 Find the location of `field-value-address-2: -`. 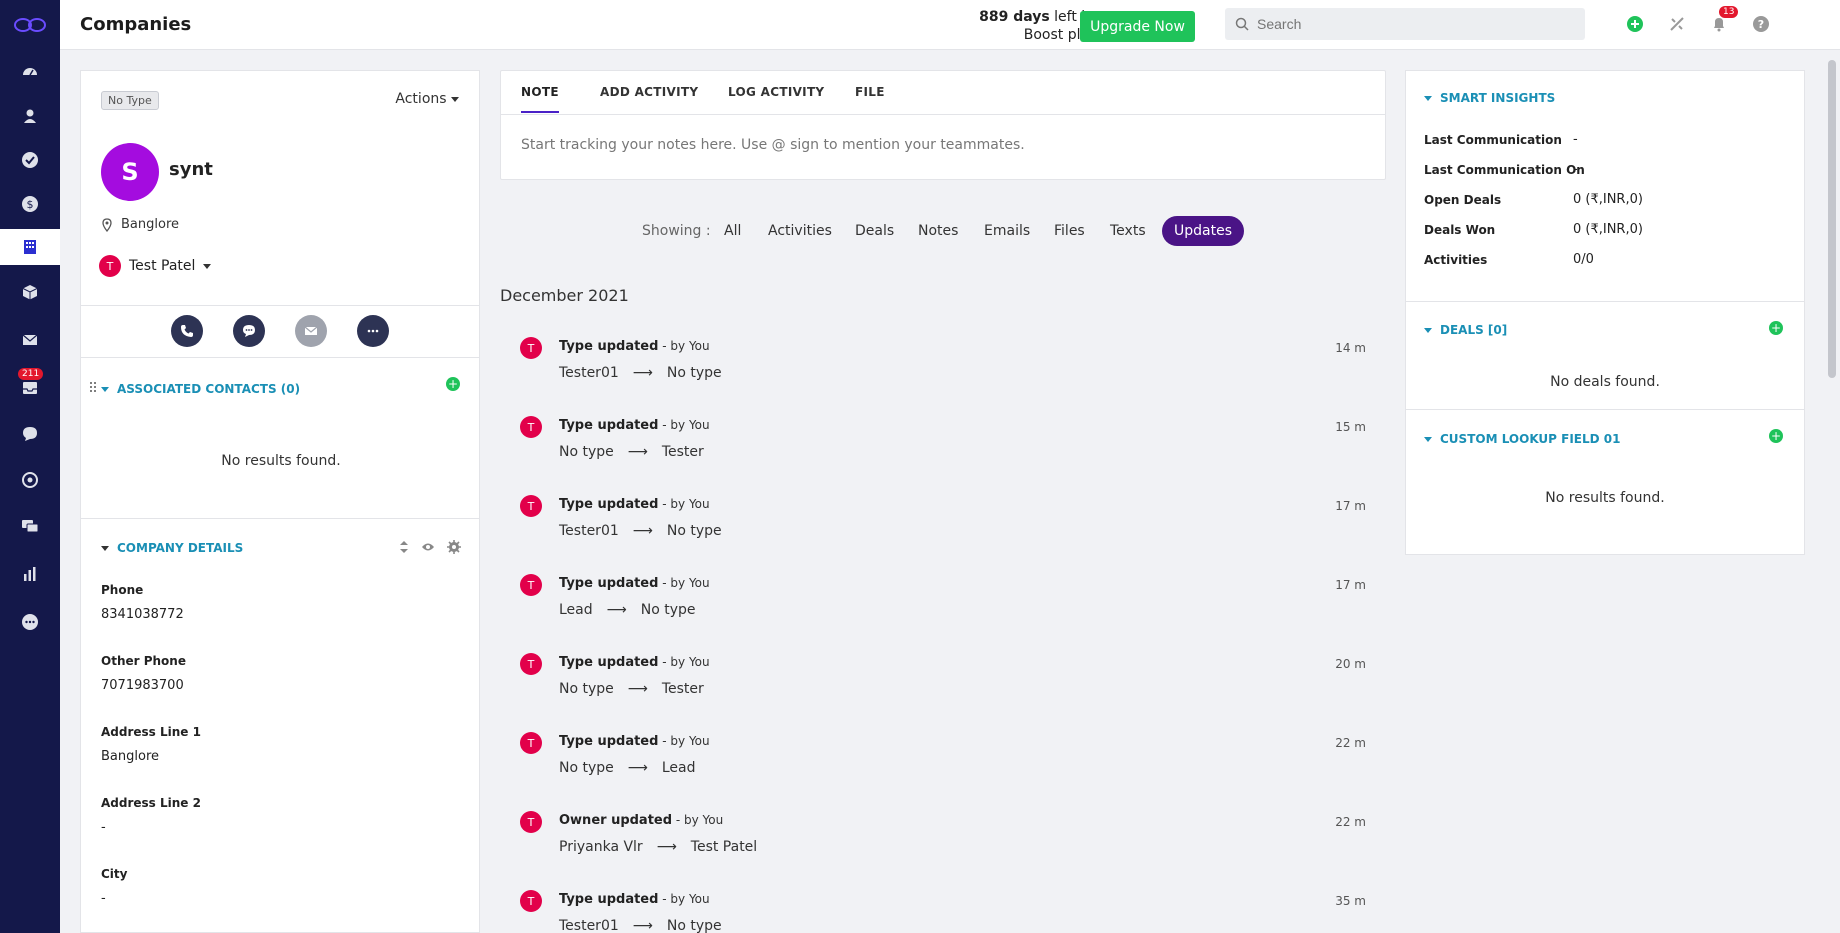

field-value-address-2: - is located at coordinates (103, 827).